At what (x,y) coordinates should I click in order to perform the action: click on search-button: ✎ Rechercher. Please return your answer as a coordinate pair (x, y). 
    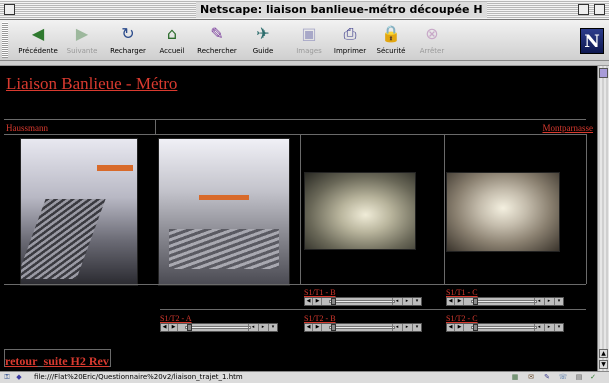
    Looking at the image, I should click on (217, 41).